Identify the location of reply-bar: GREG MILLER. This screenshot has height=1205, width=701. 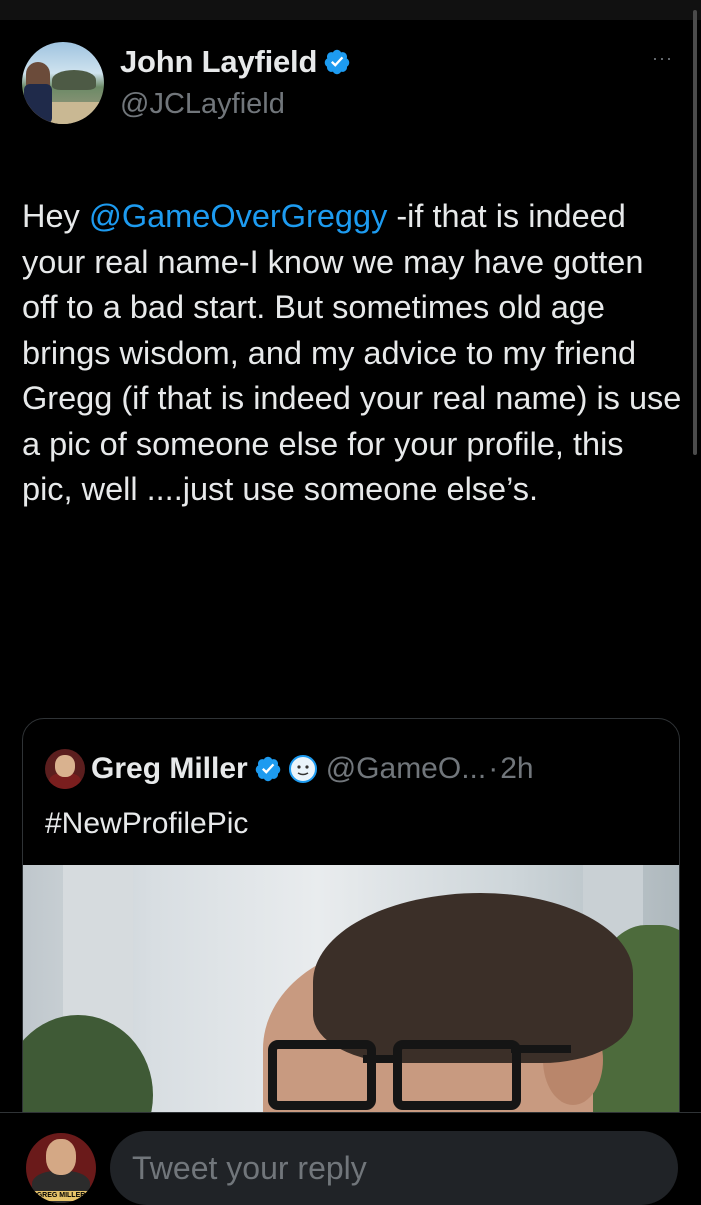
(350, 1158).